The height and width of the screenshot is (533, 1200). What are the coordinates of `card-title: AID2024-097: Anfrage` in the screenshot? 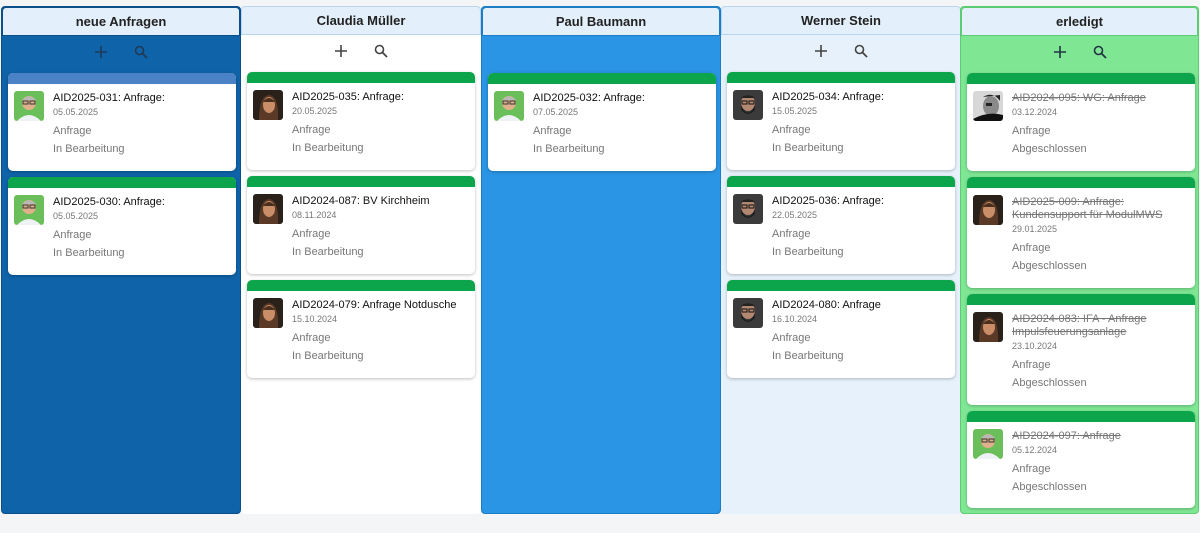 It's located at (1066, 436).